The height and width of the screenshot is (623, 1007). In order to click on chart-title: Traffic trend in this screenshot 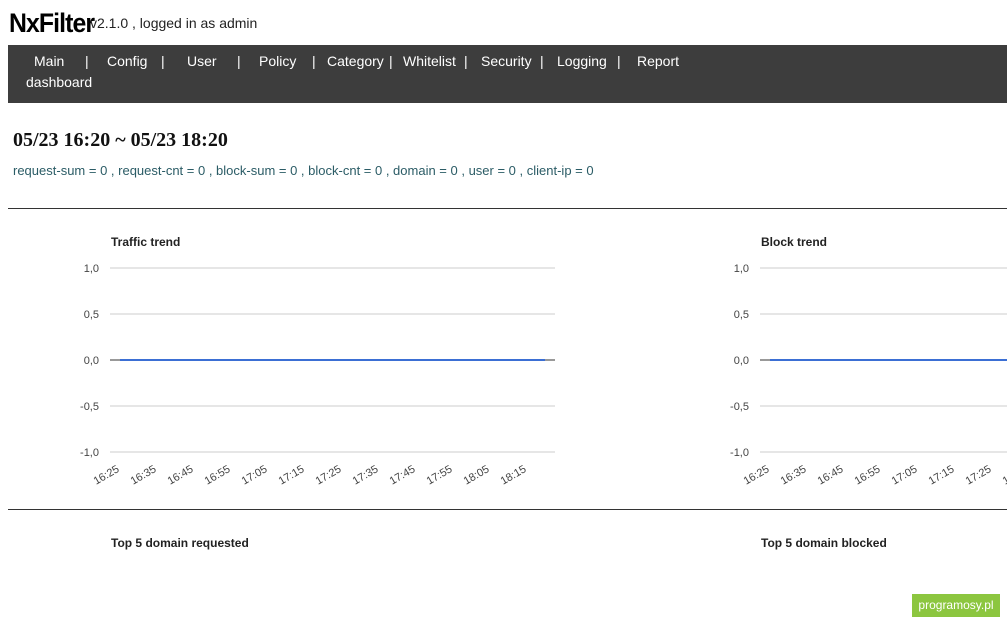, I will do `click(145, 242)`.